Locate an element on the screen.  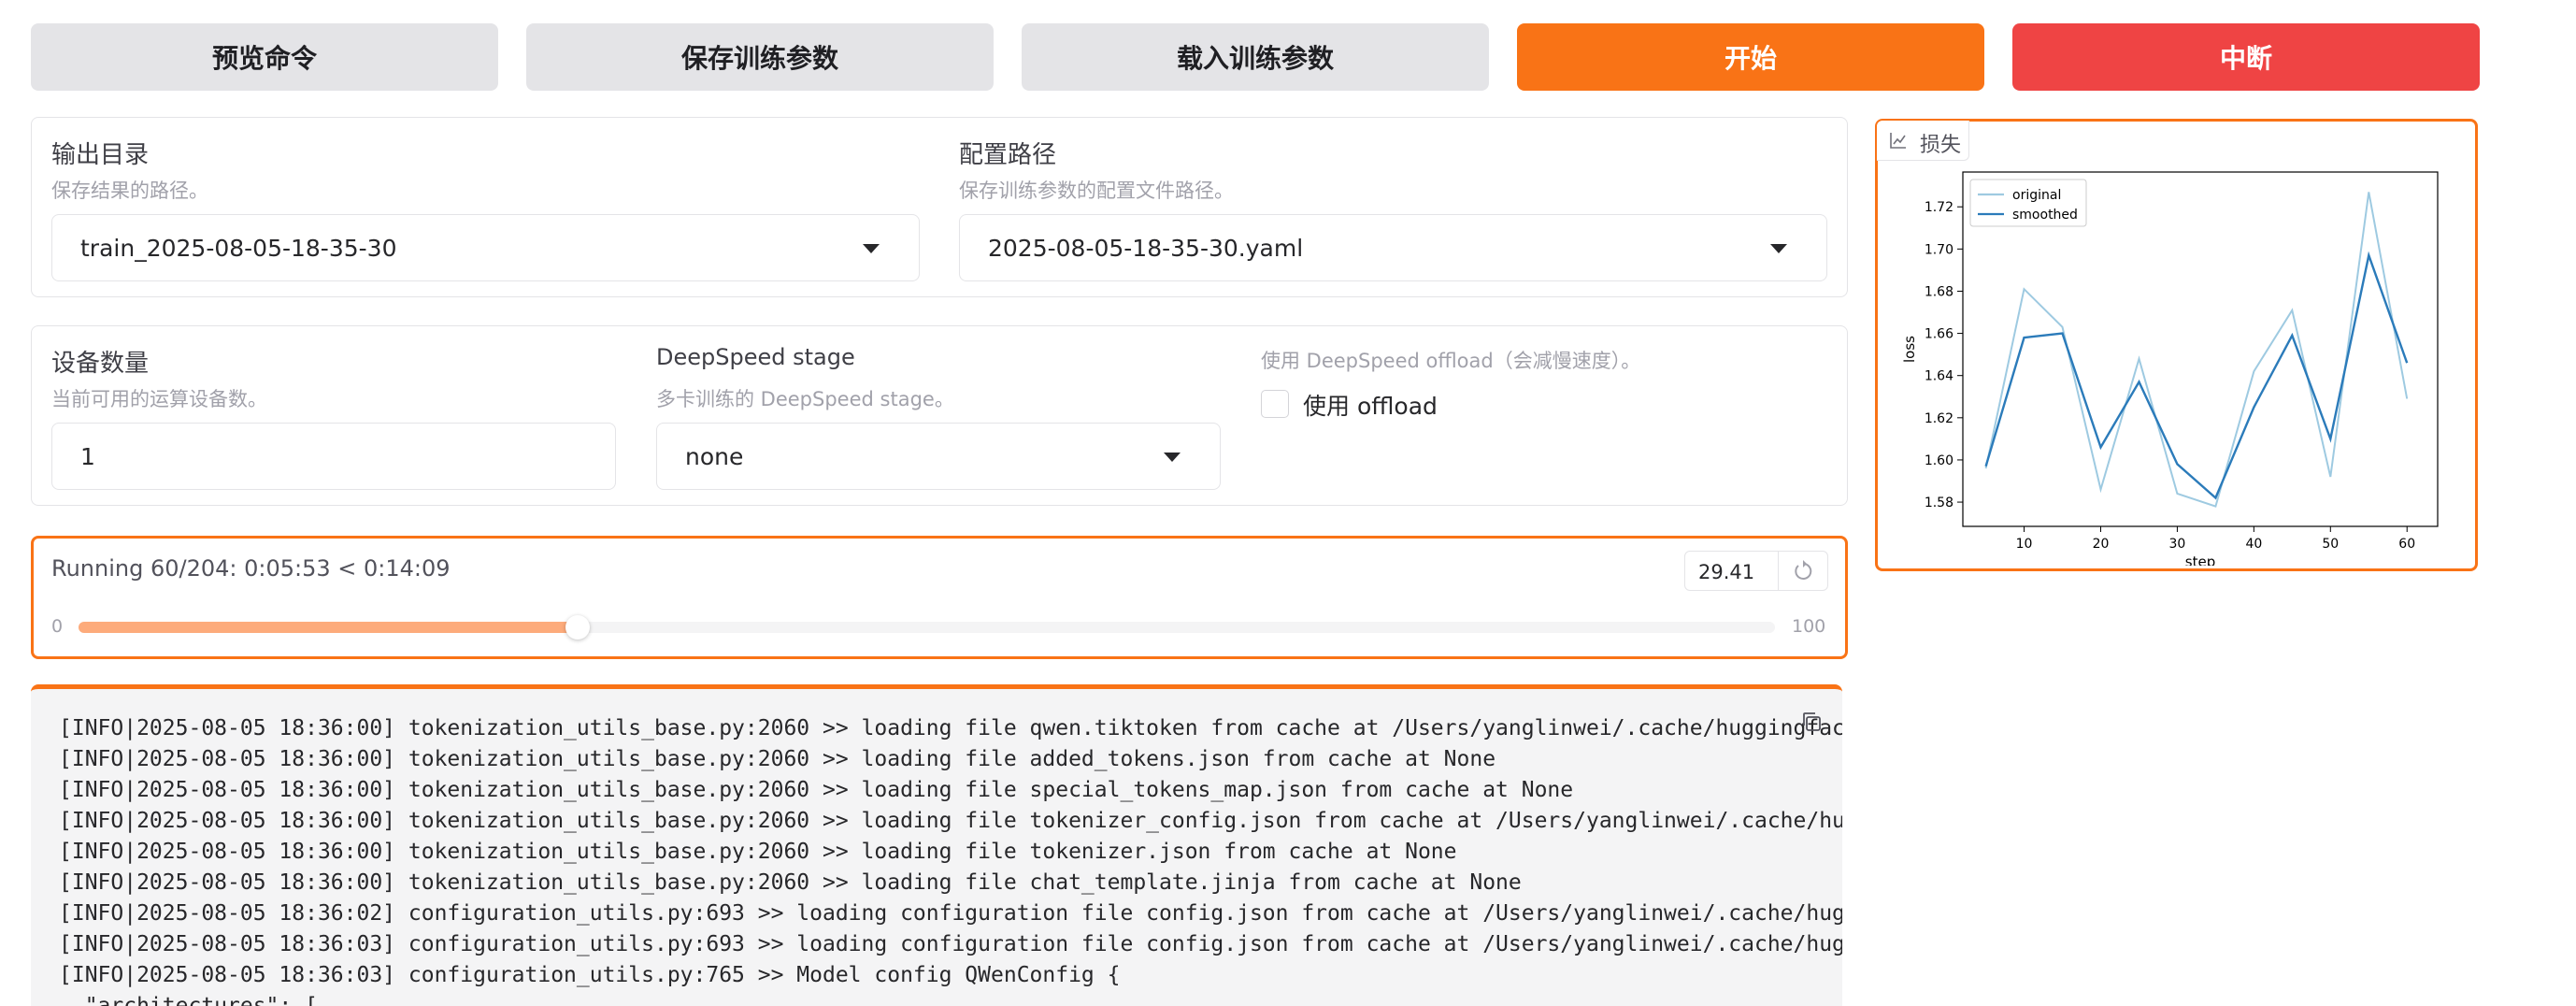
progress-slider is located at coordinates (927, 627).